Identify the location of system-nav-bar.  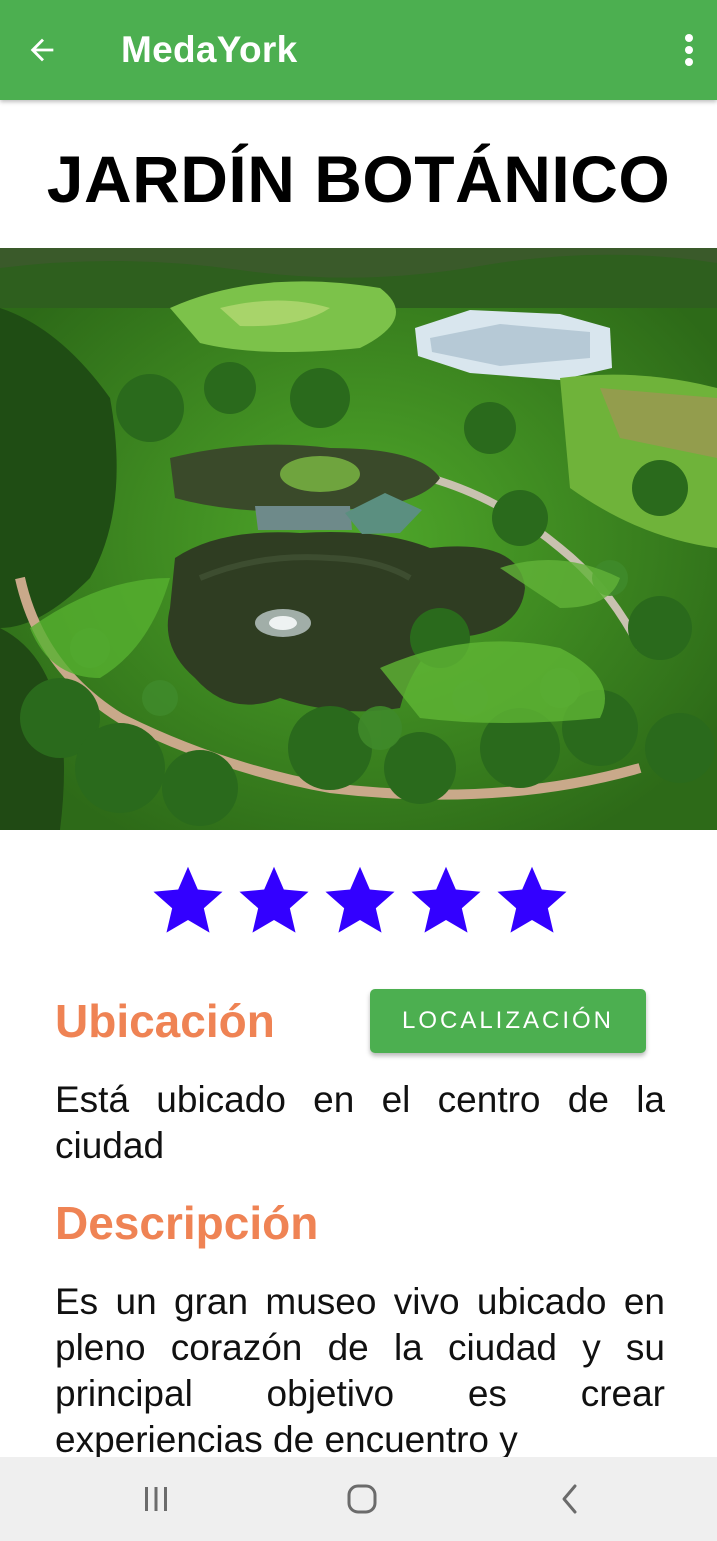
(358, 1499).